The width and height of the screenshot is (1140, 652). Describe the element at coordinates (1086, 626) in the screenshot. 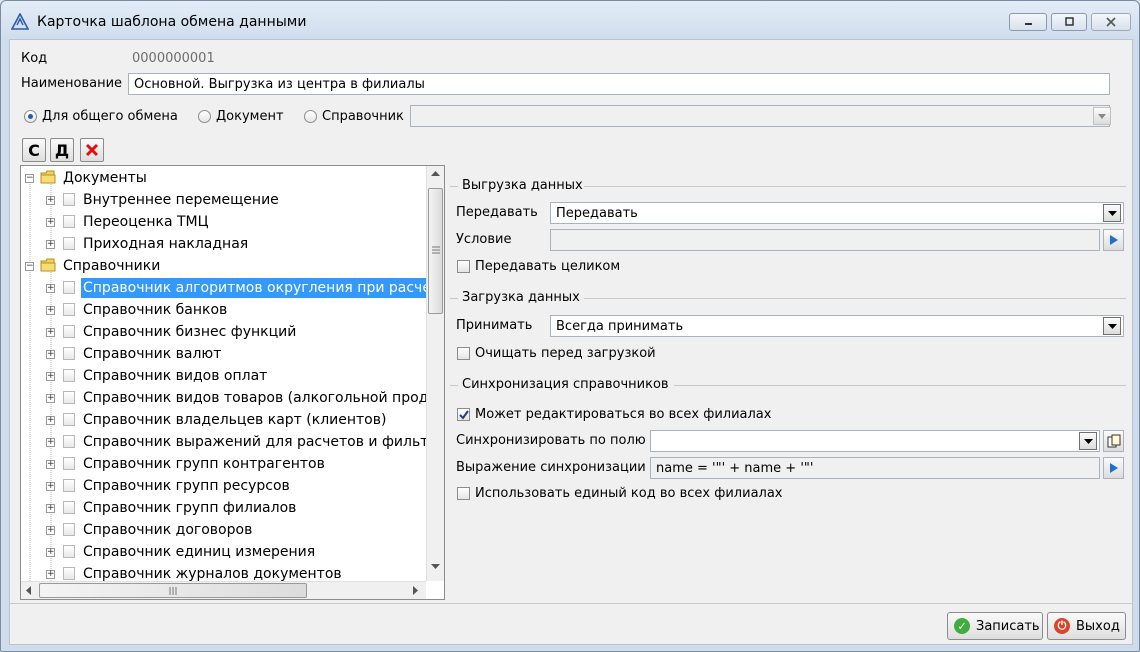

I see `exit-button: ⏻ Выход` at that location.